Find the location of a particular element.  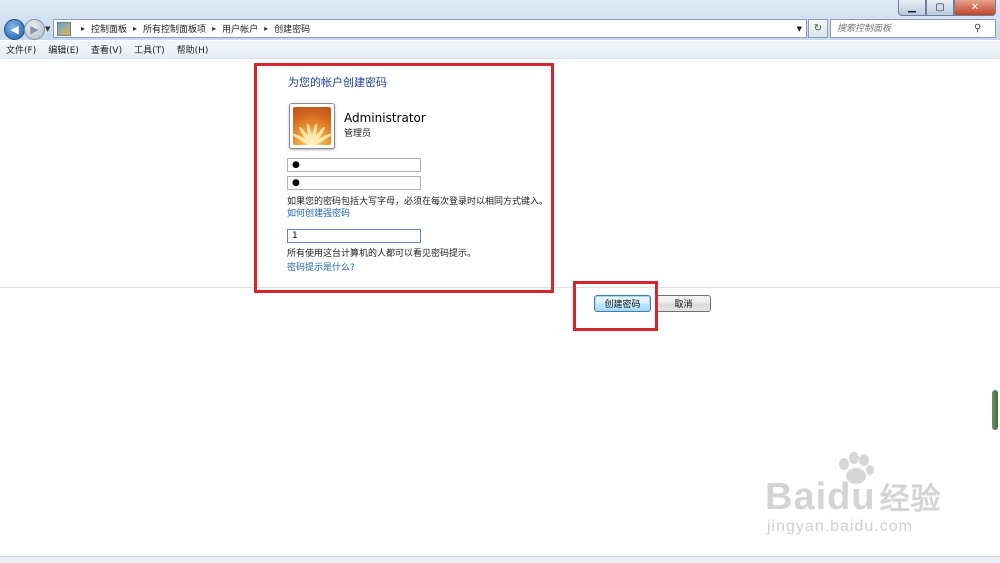

breadcrumb-create-password: 创建密码 is located at coordinates (292, 28).